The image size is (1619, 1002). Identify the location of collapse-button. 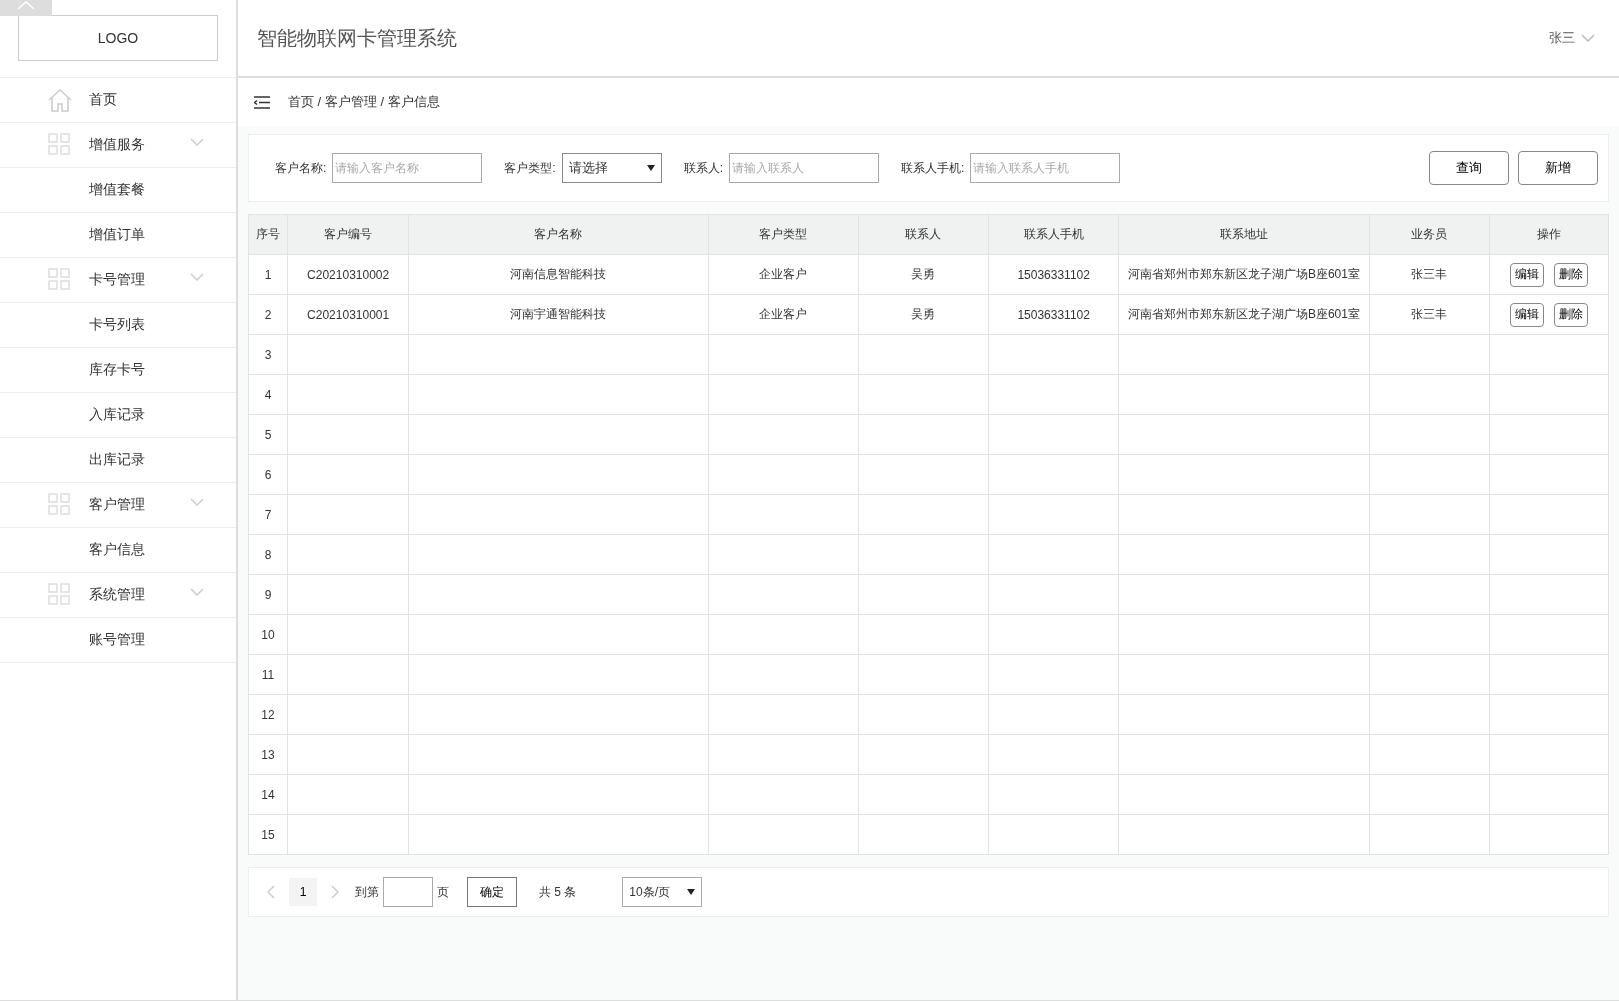
(26, 8).